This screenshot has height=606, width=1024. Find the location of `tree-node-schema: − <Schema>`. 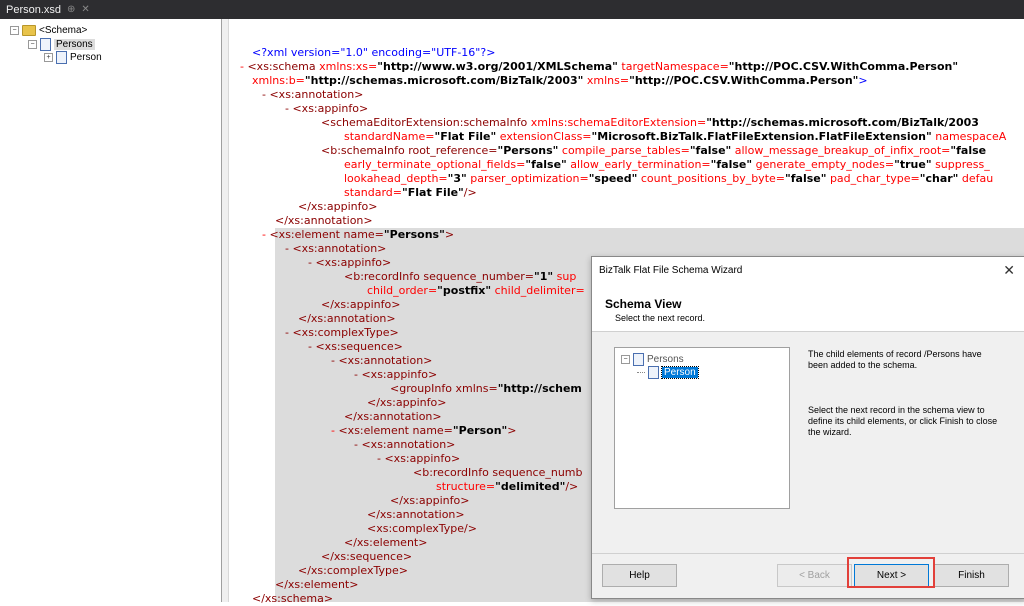

tree-node-schema: − <Schema> is located at coordinates (48, 30).